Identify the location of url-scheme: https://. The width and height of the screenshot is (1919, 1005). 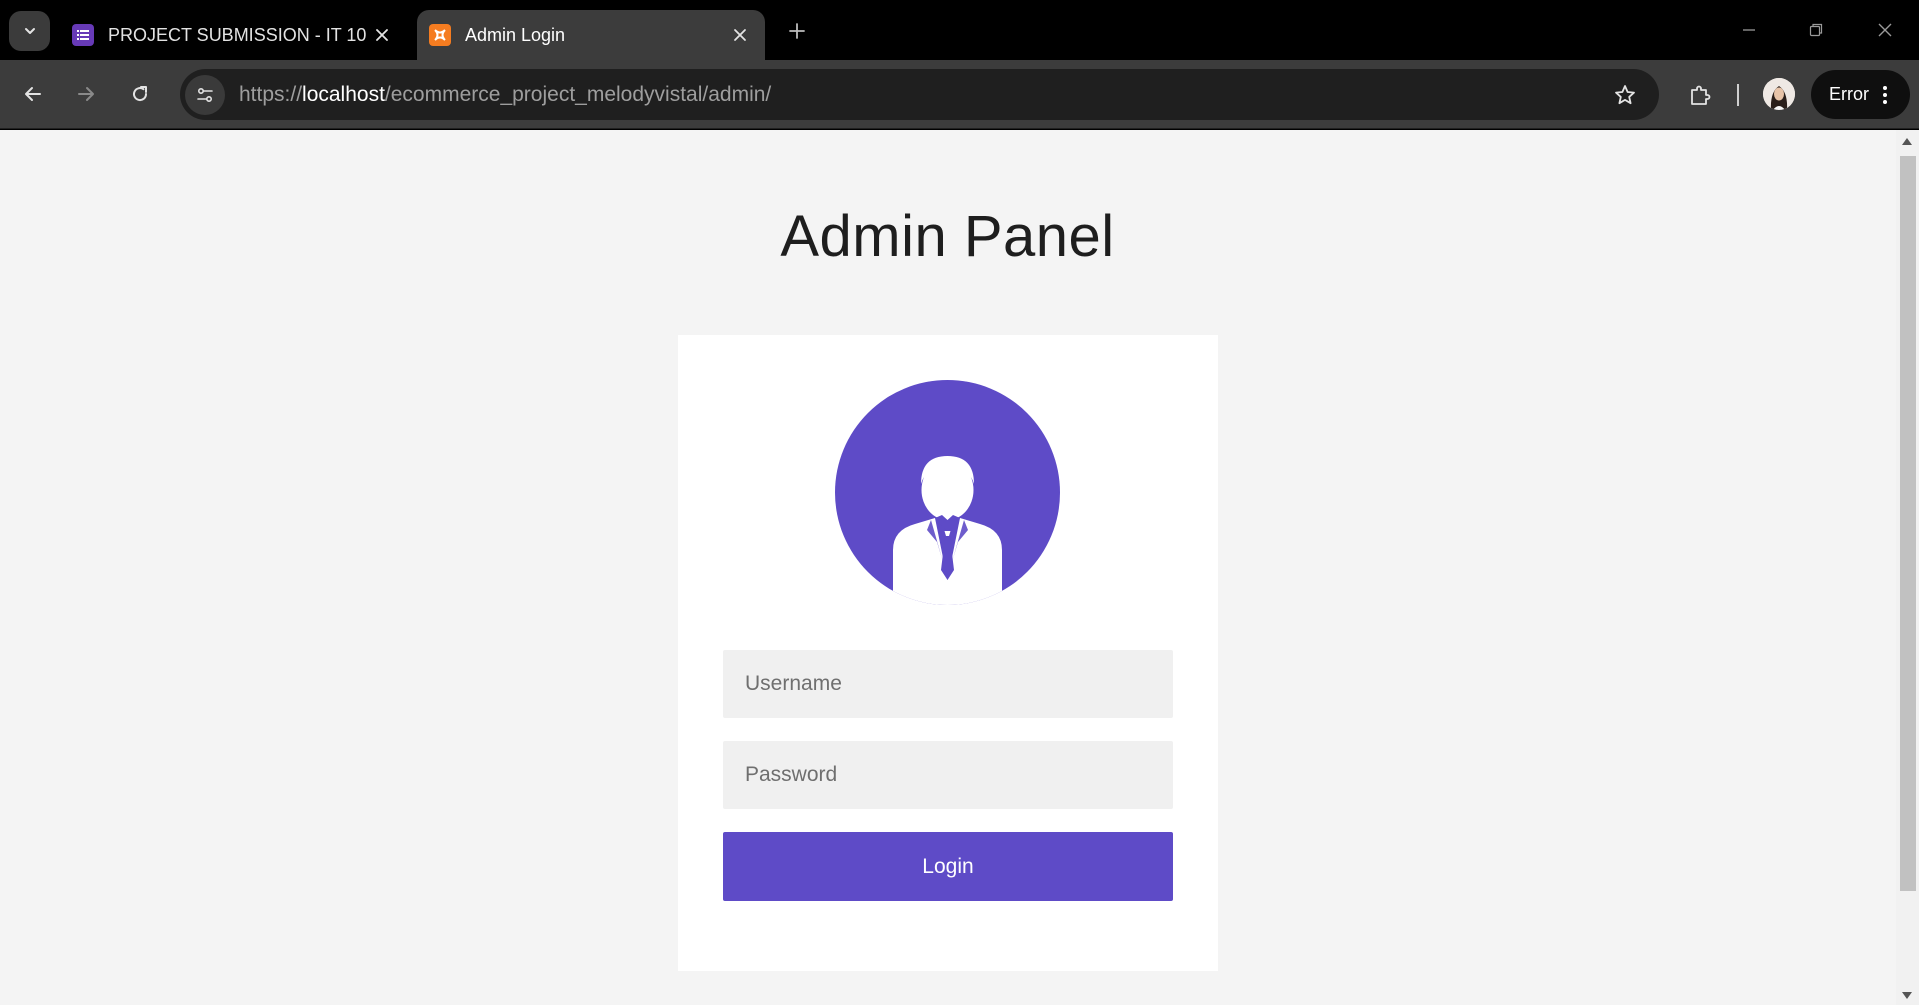
(271, 94).